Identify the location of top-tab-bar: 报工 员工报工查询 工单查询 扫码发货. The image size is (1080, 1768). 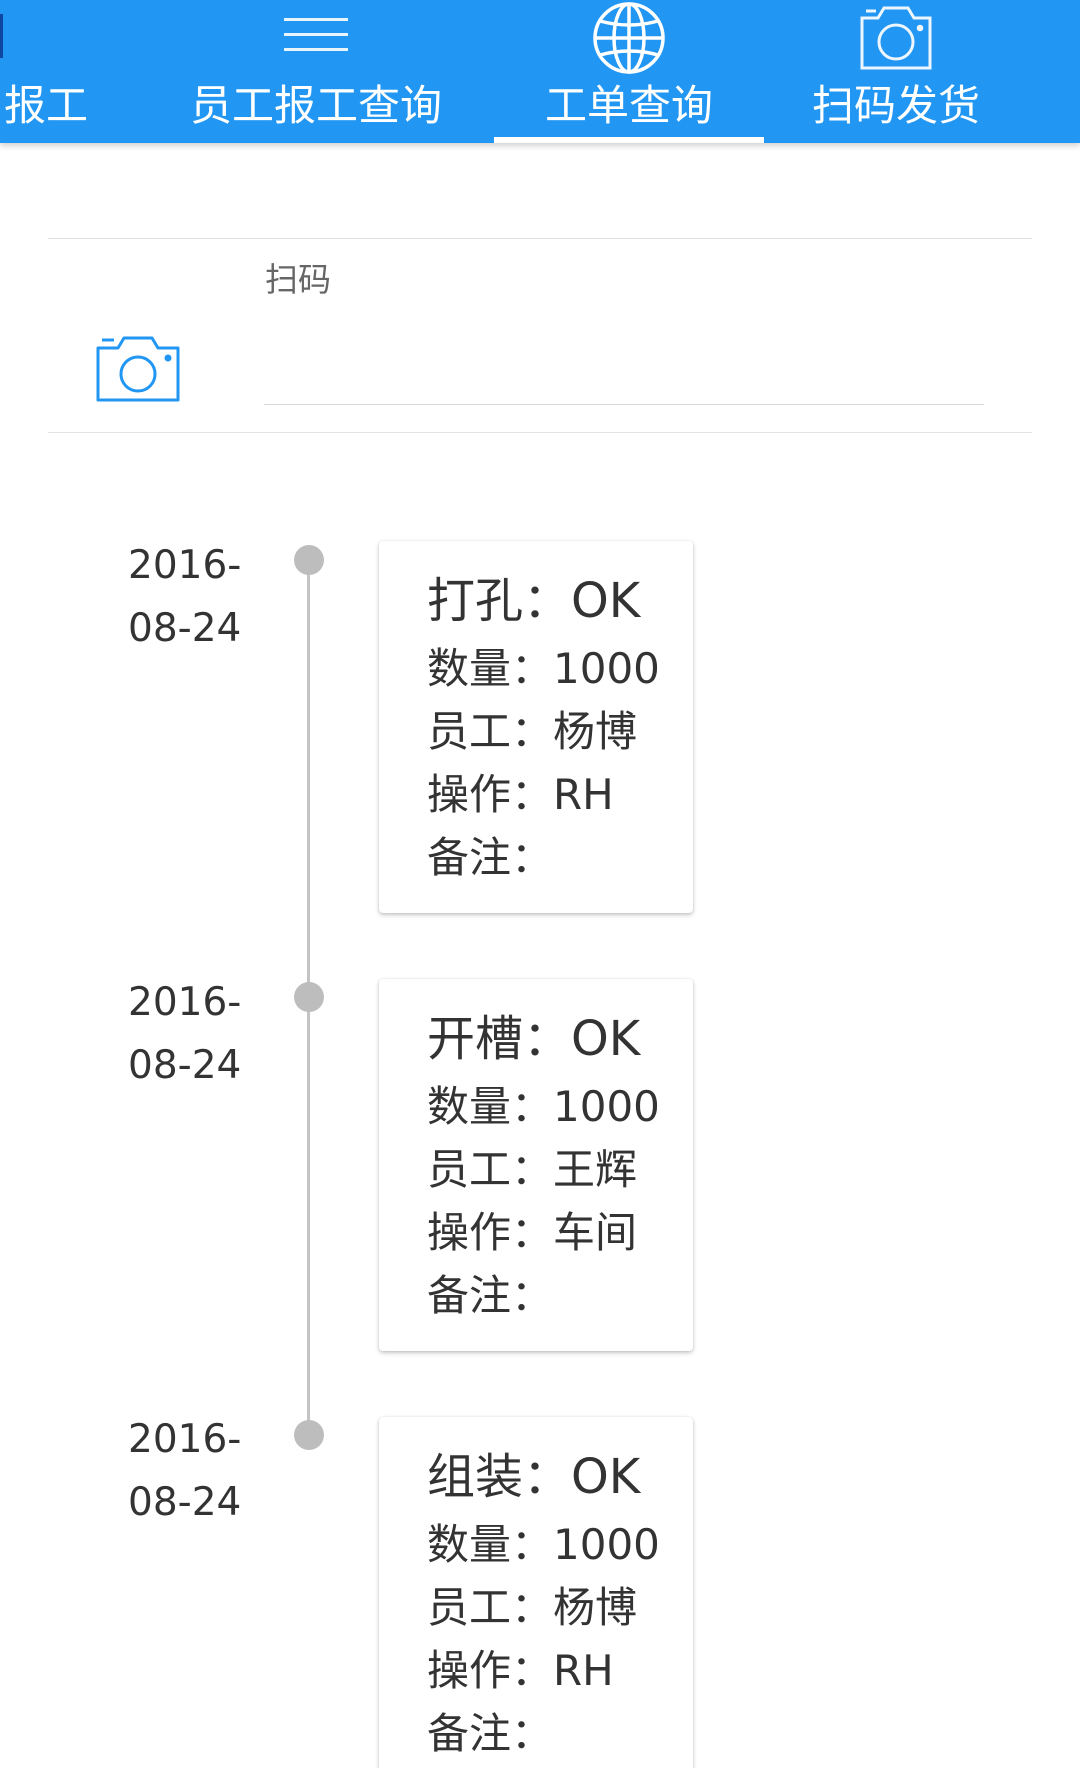
(540, 71).